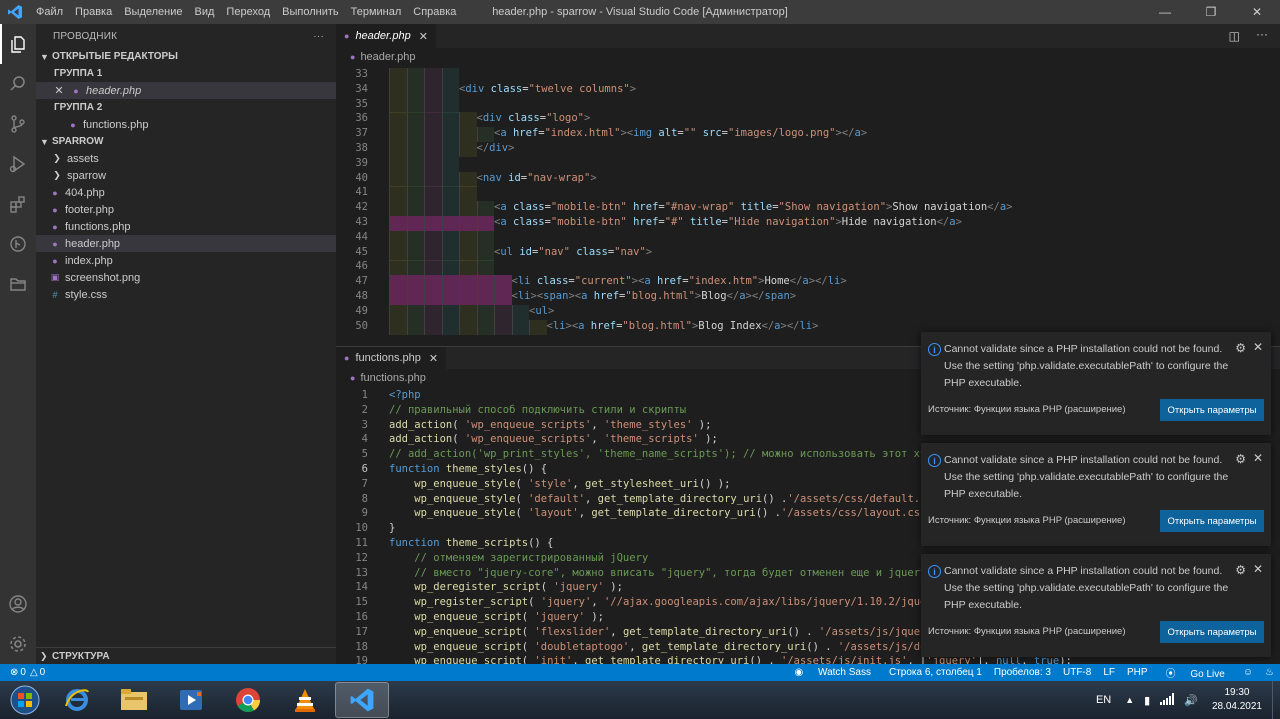 The width and height of the screenshot is (1280, 719). I want to click on menu-run: Выполнить, so click(310, 12).